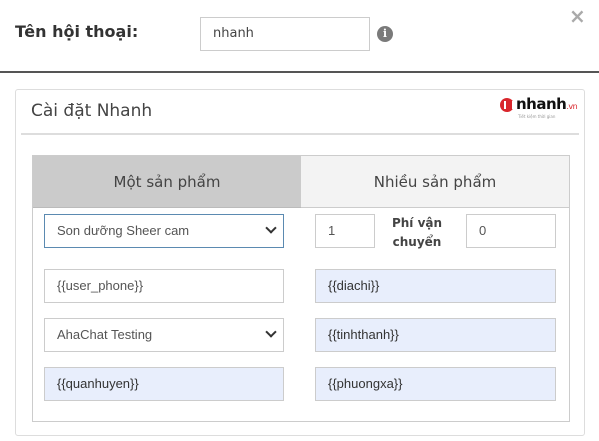  Describe the element at coordinates (511, 231) in the screenshot. I see `shipping-fee-input: 0` at that location.